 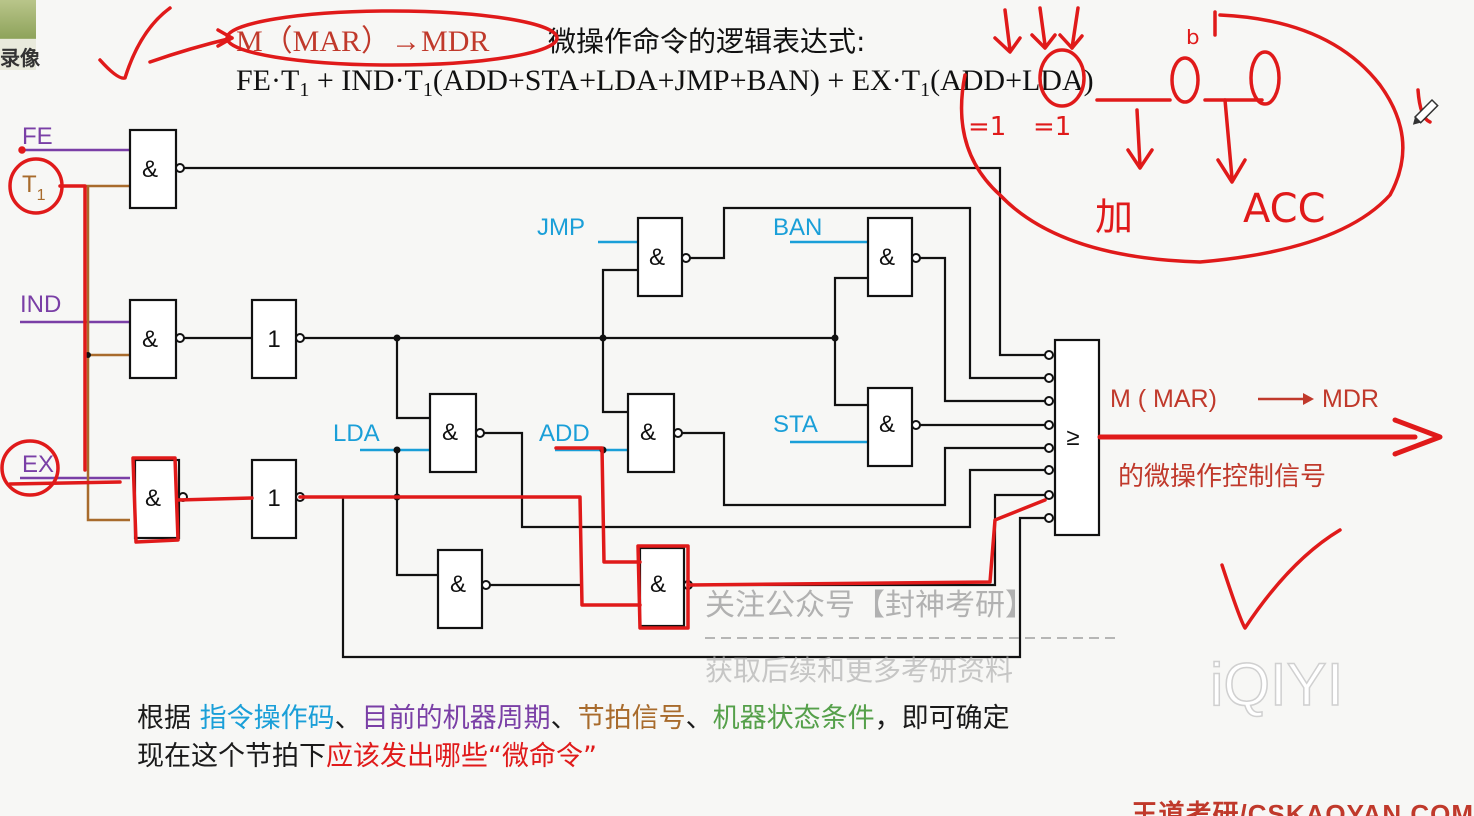 I want to click on note-eq1-a: =1, so click(x=987, y=127).